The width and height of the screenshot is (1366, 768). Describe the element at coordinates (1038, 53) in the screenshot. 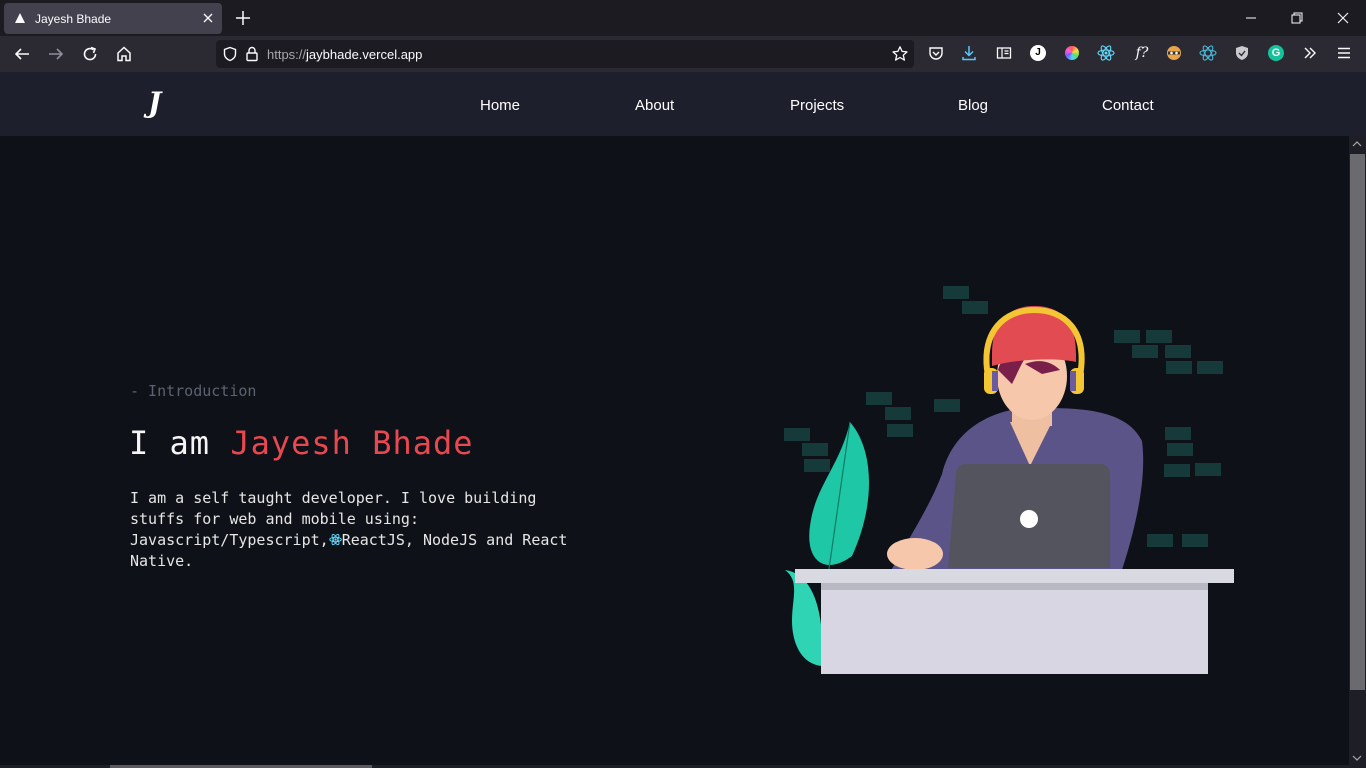

I see `j-extension-icon: J` at that location.